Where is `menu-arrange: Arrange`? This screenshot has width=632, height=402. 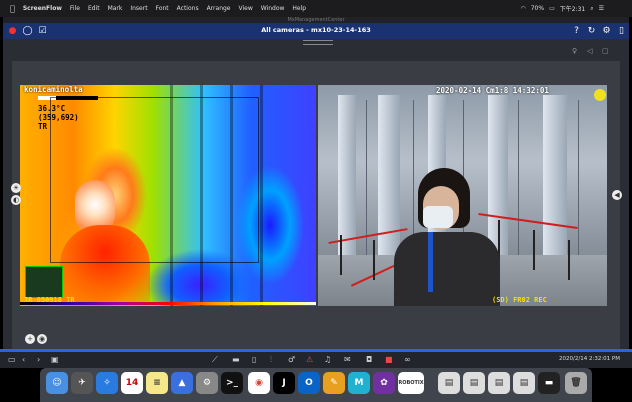
menu-arrange: Arrange is located at coordinates (219, 8).